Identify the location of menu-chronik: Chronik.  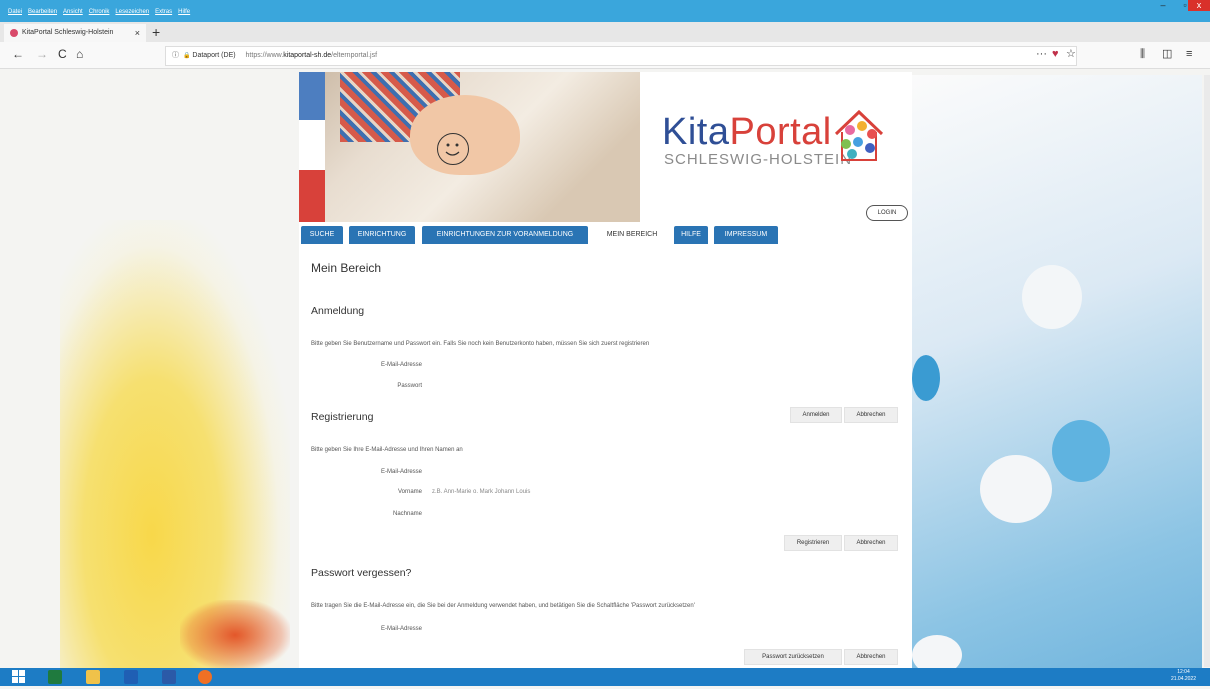
(99, 12).